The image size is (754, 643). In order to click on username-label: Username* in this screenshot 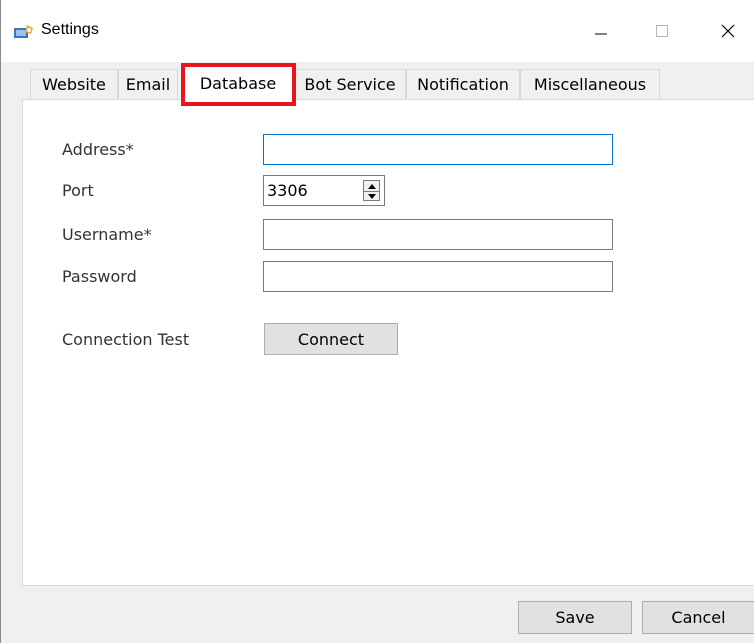, I will do `click(107, 234)`.